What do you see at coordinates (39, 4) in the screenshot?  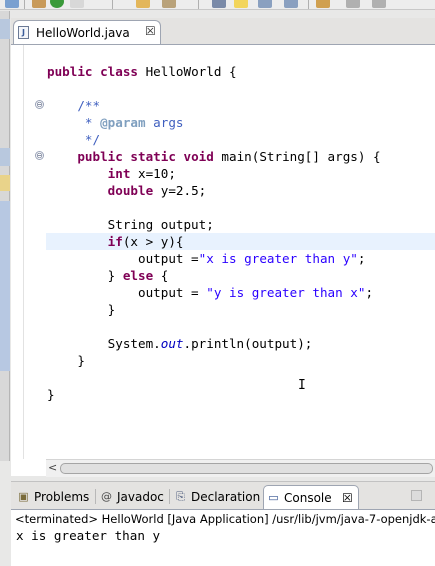 I see `new-package-icon` at bounding box center [39, 4].